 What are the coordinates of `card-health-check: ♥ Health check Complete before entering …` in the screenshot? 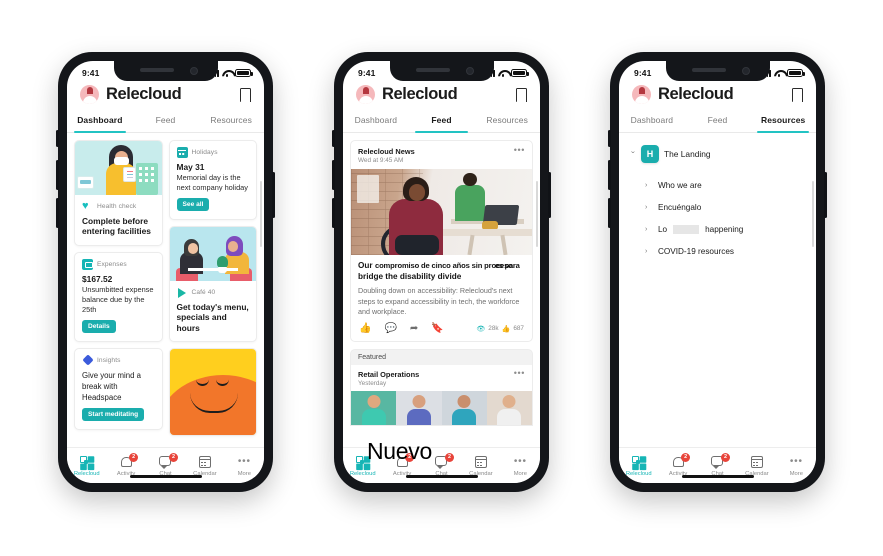 It's located at (118, 193).